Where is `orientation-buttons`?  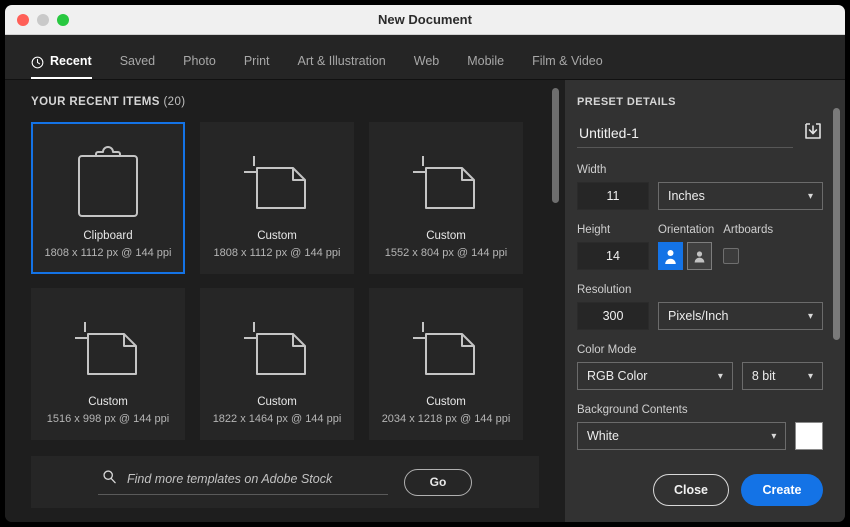 orientation-buttons is located at coordinates (686, 256).